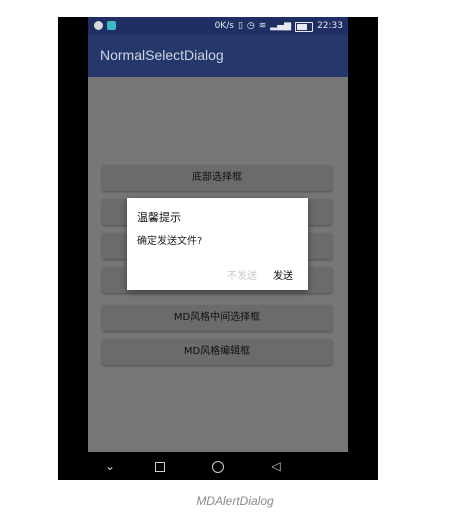  What do you see at coordinates (111, 25) in the screenshot?
I see `notification-icon` at bounding box center [111, 25].